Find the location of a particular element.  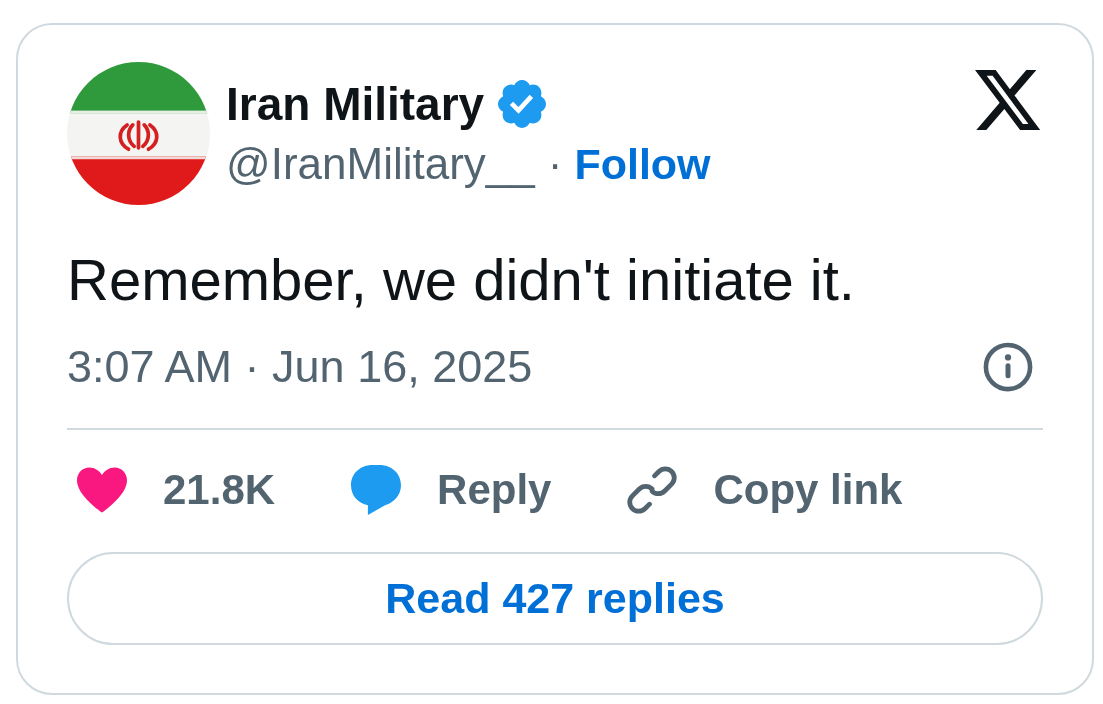

author-handle: @IranMilitary__ is located at coordinates (380, 163).